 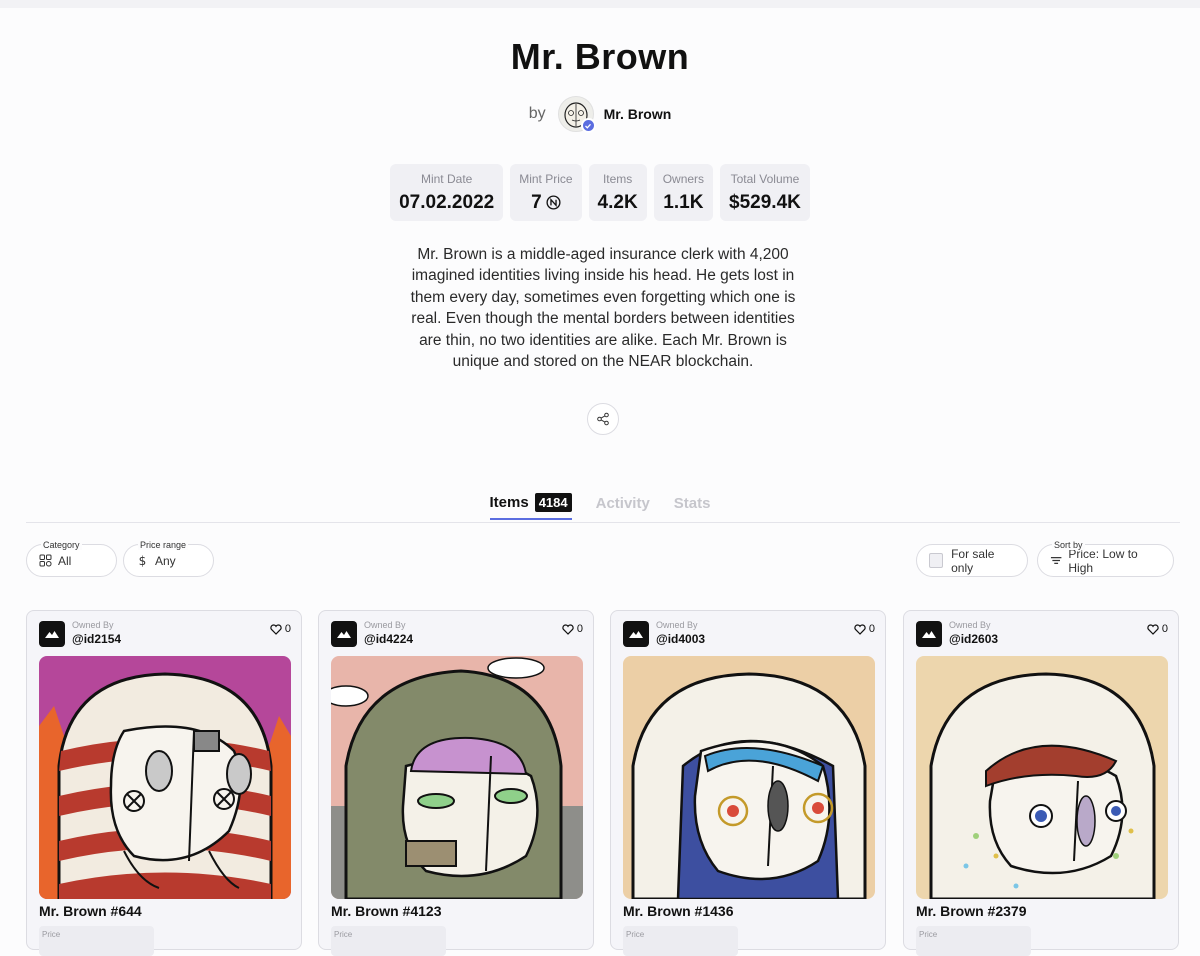 I want to click on stat-mint-price: Mint Price 7, so click(x=546, y=192).